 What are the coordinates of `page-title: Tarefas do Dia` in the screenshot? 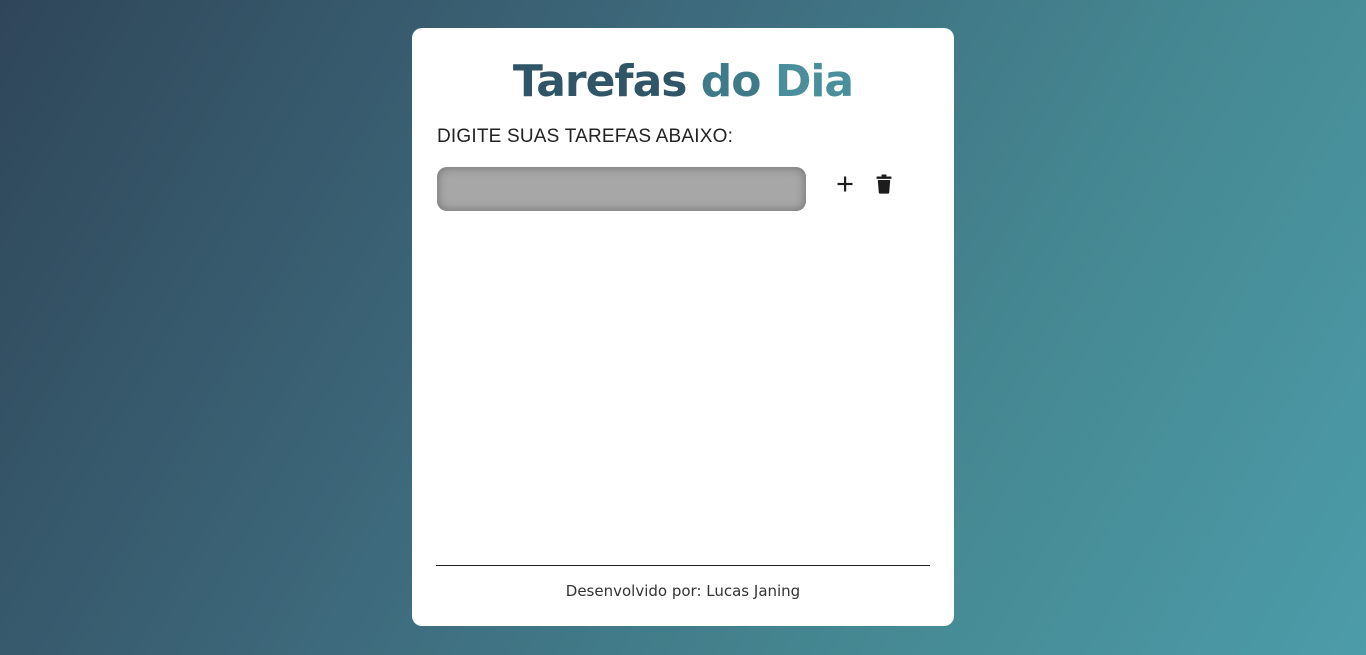 It's located at (683, 82).